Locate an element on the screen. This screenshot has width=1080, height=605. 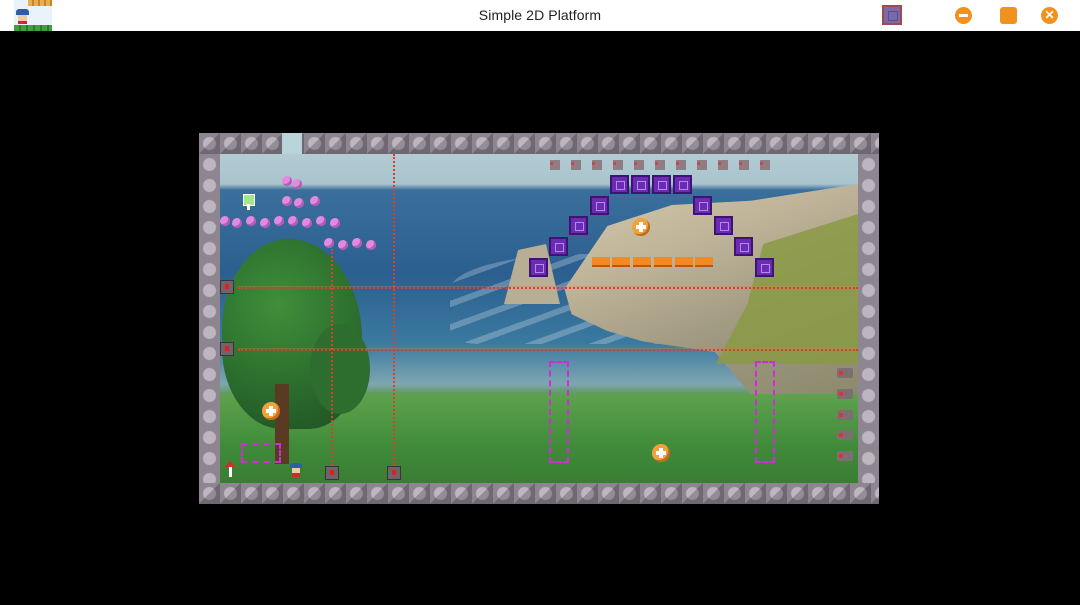
player-character is located at coordinates (296, 470).